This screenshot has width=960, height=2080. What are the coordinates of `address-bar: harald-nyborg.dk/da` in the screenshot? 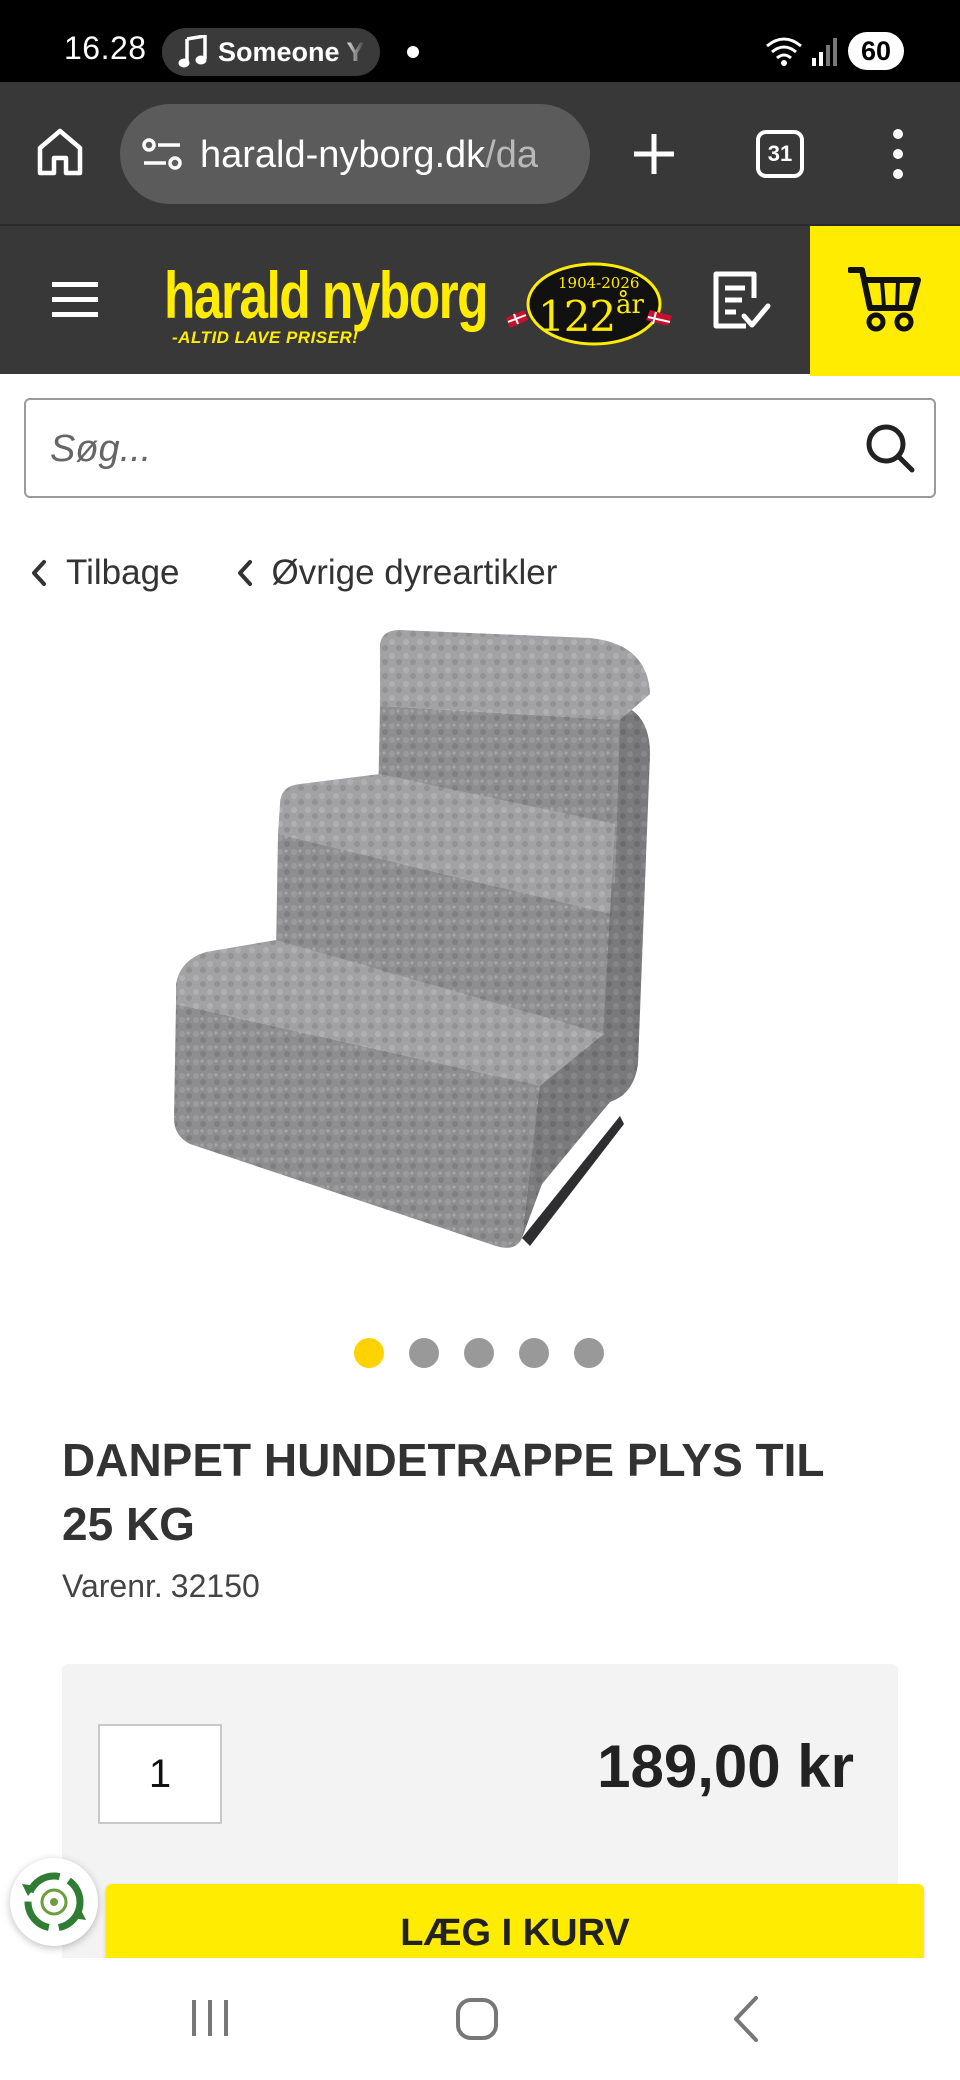 It's located at (355, 154).